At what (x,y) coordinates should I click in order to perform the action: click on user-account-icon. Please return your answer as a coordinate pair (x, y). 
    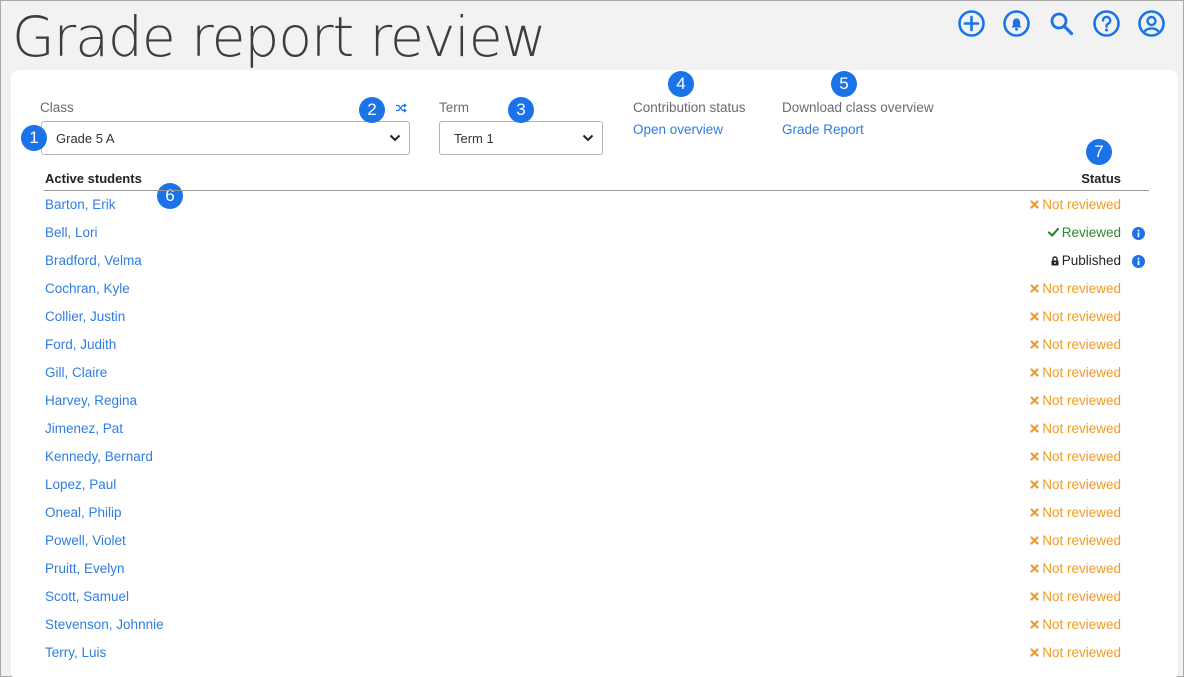
    Looking at the image, I should click on (1151, 23).